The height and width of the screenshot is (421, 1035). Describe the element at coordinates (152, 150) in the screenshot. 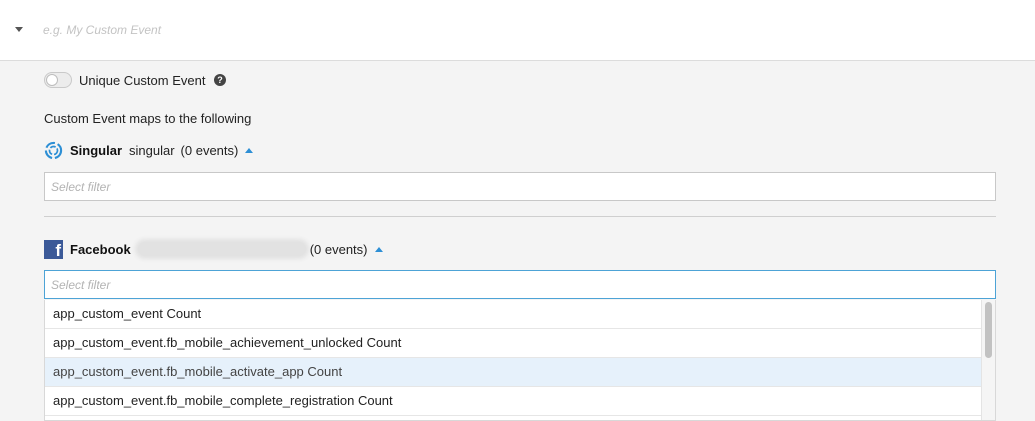

I see `source-account: singular` at that location.